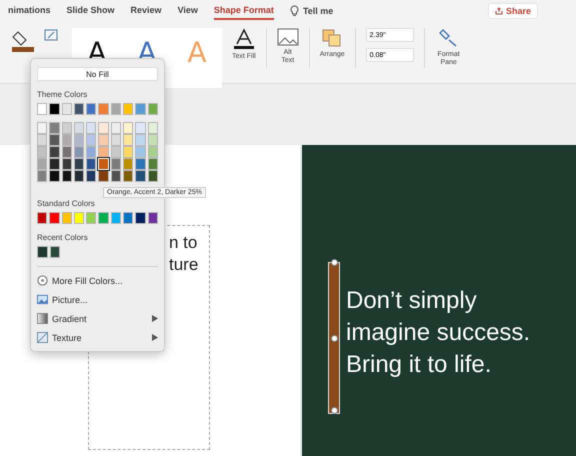 This screenshot has height=456, width=576. Describe the element at coordinates (184, 265) in the screenshot. I see `slide-text: ture` at that location.